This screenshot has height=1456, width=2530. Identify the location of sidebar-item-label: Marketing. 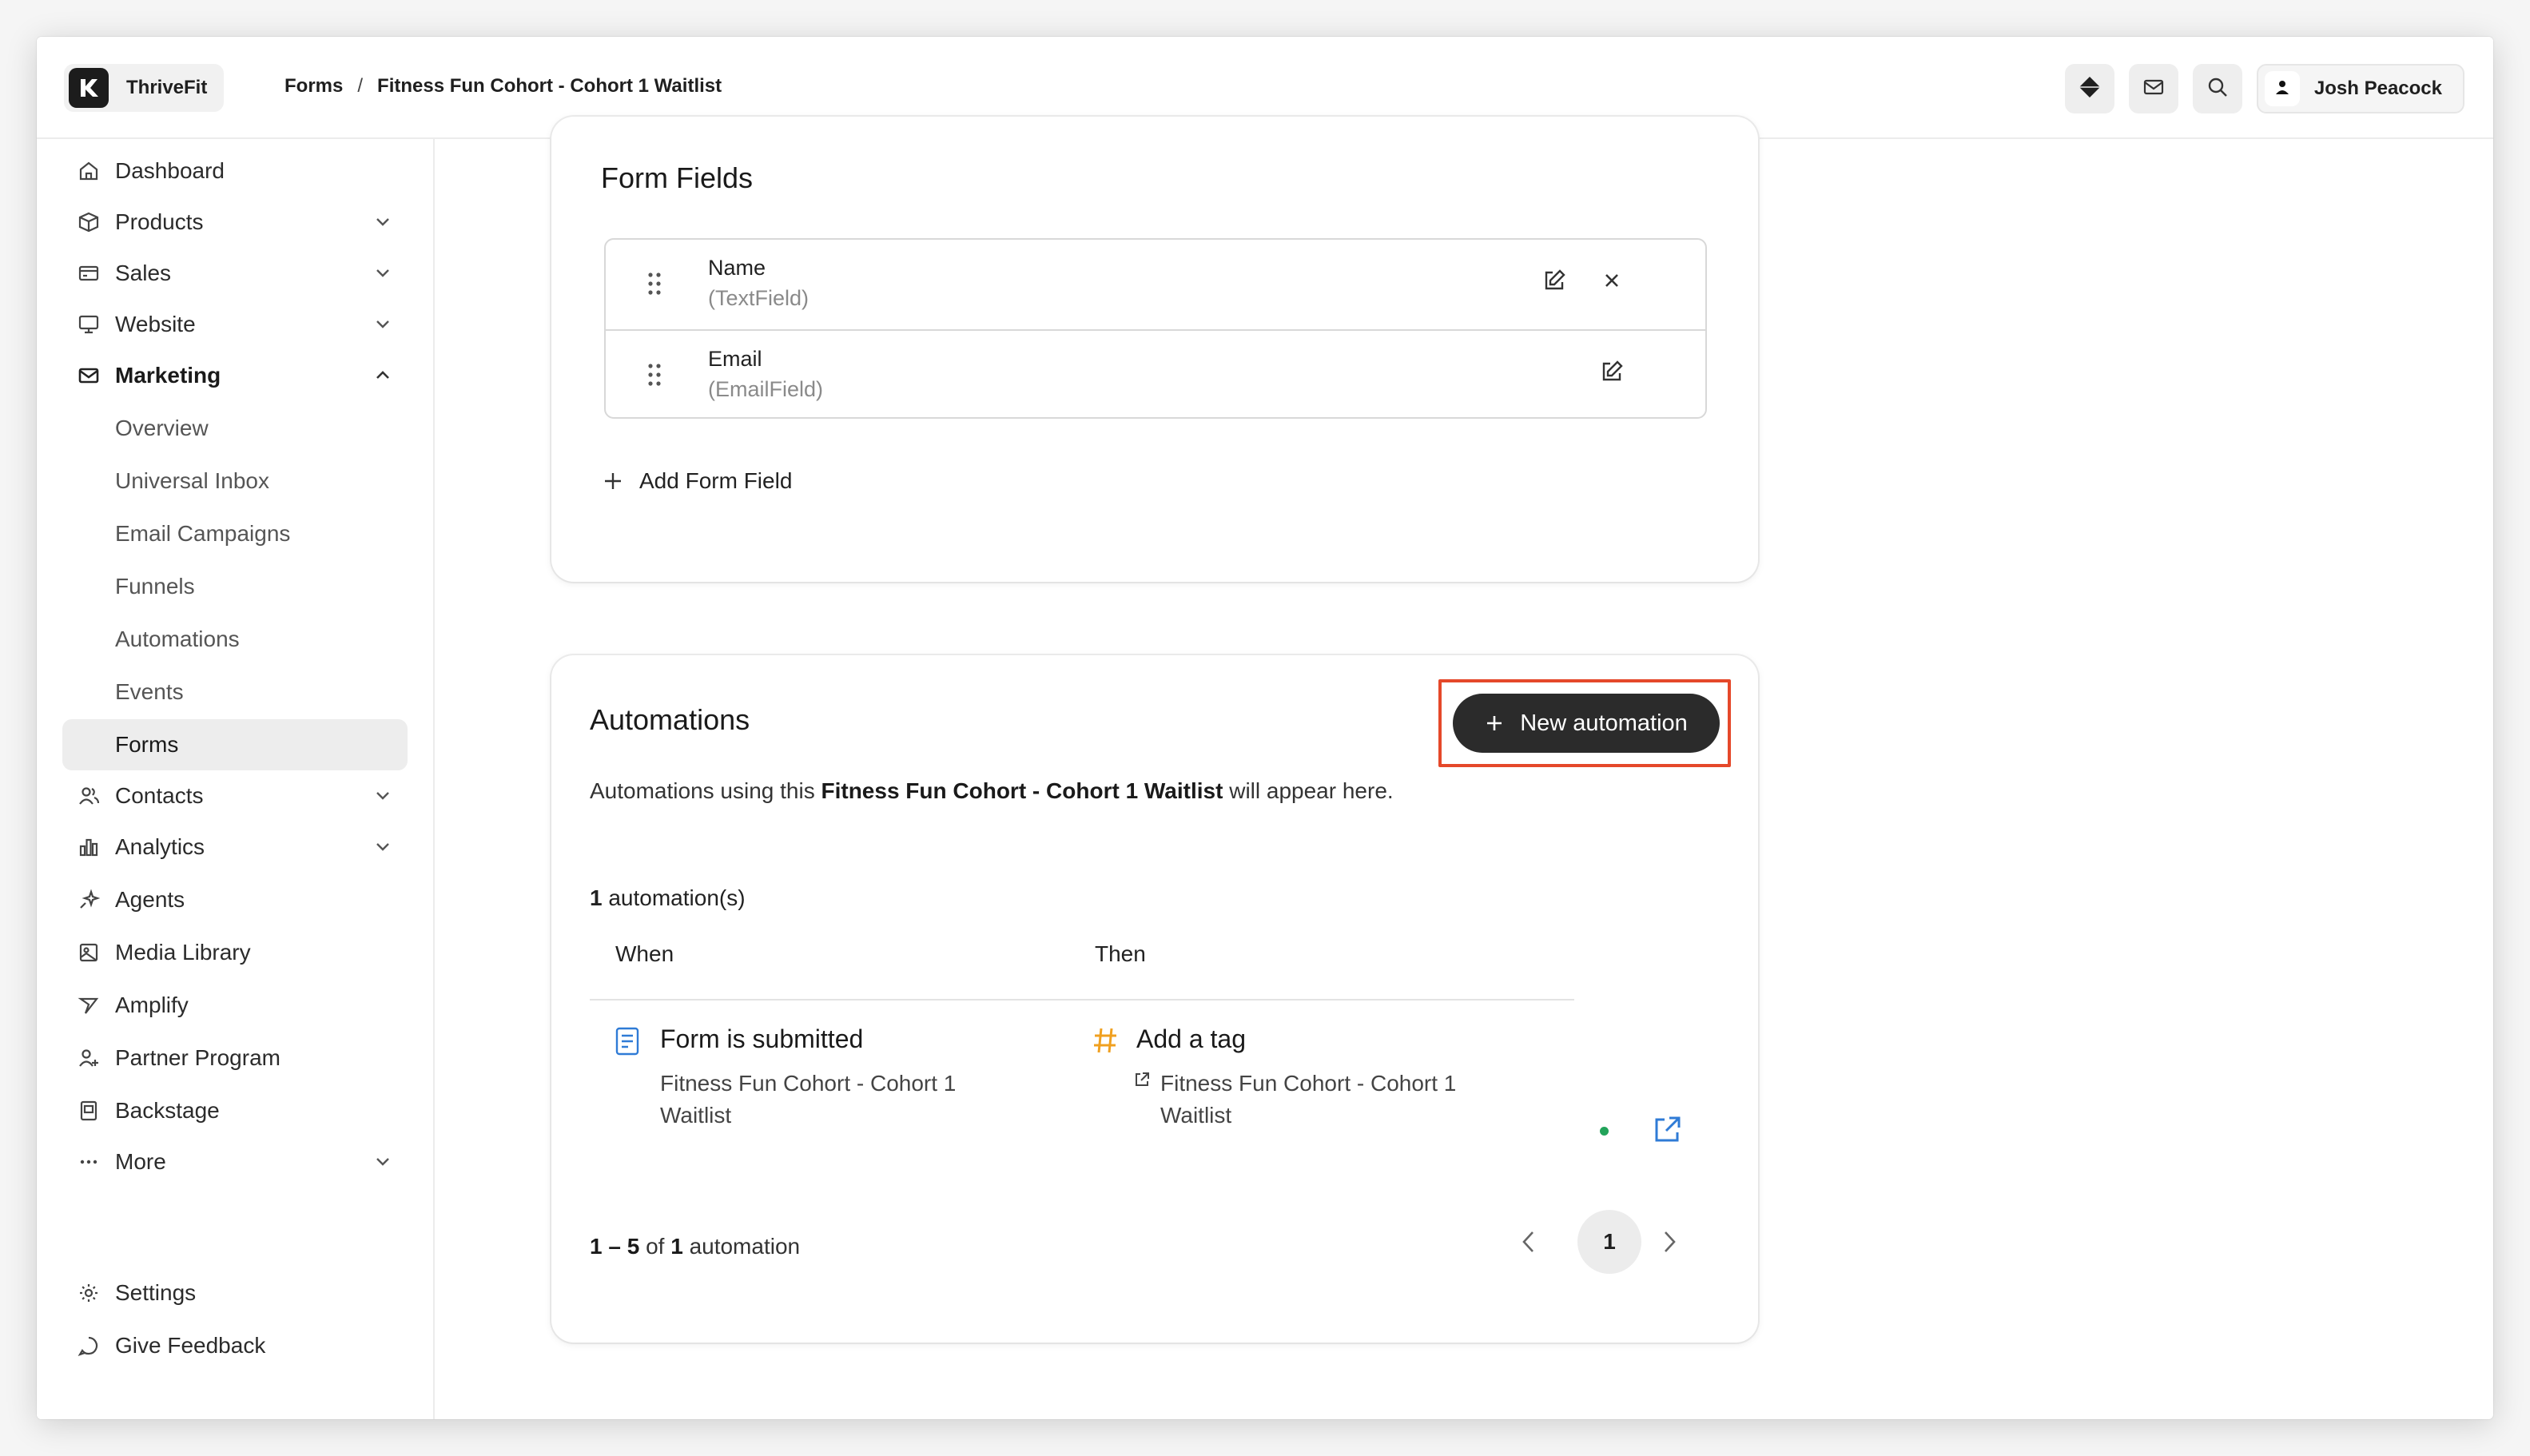
(168, 375).